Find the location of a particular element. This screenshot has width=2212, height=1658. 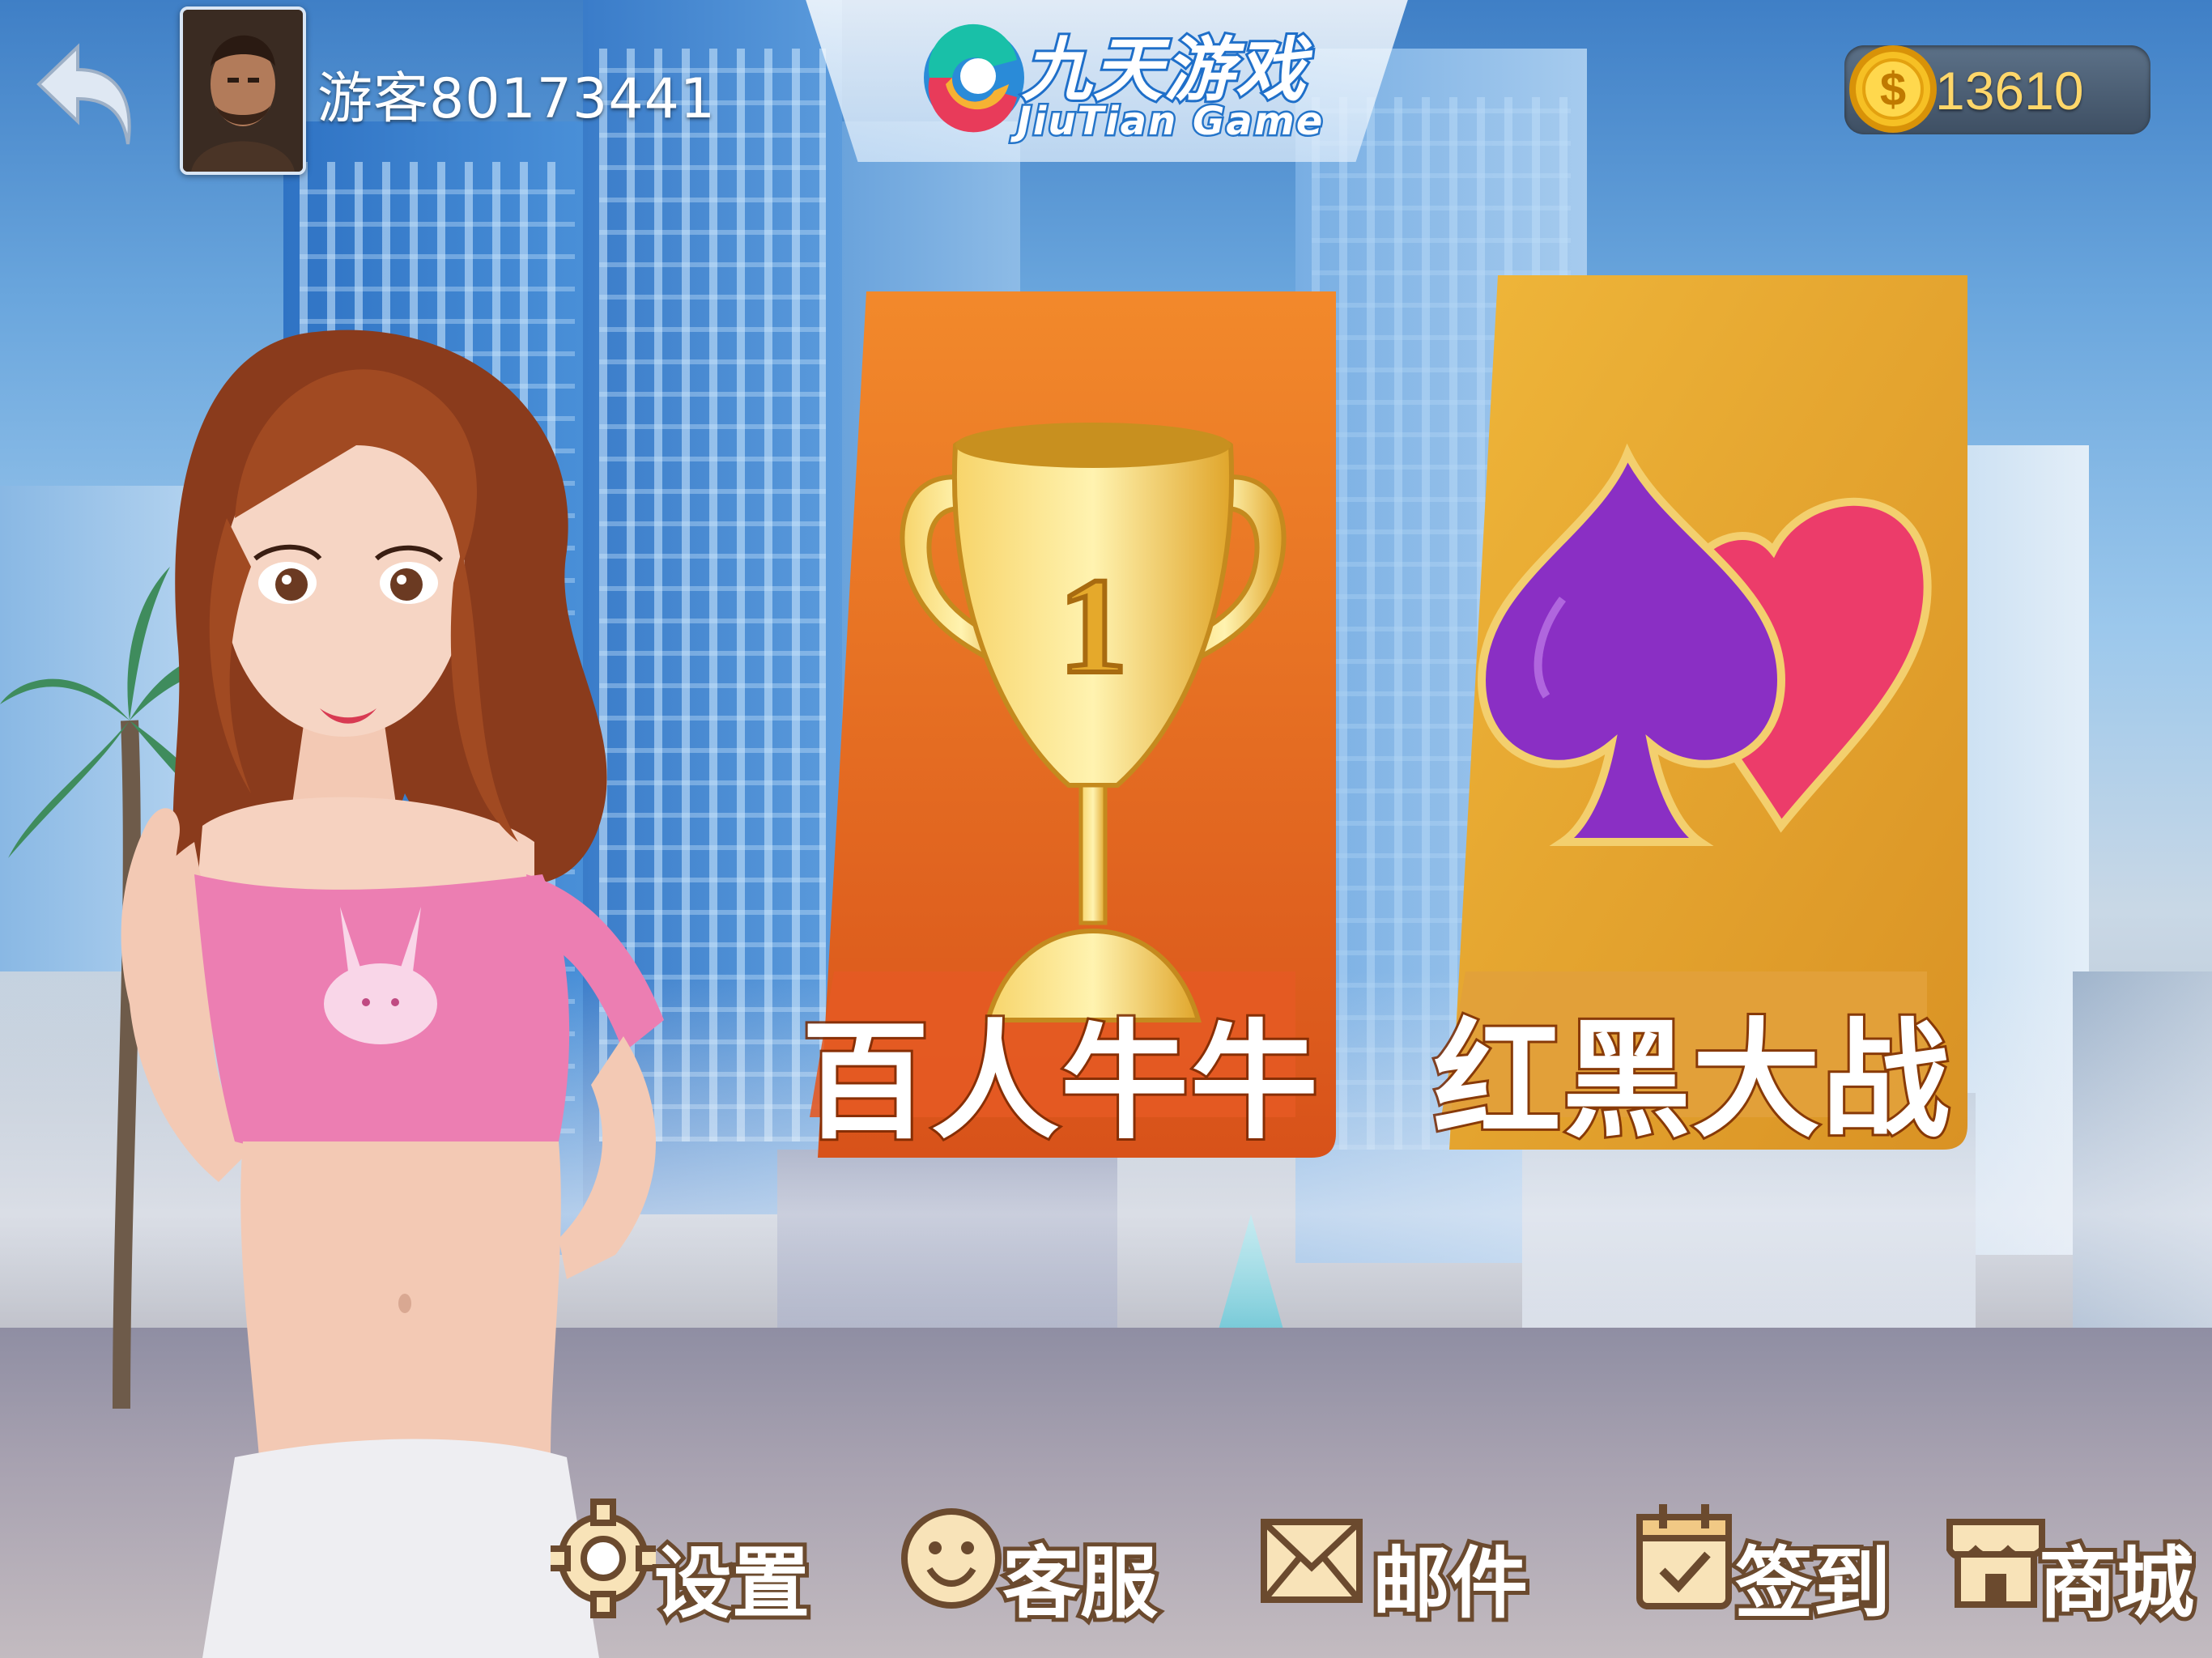

menu-checkin: 签到 is located at coordinates (1763, 1561).